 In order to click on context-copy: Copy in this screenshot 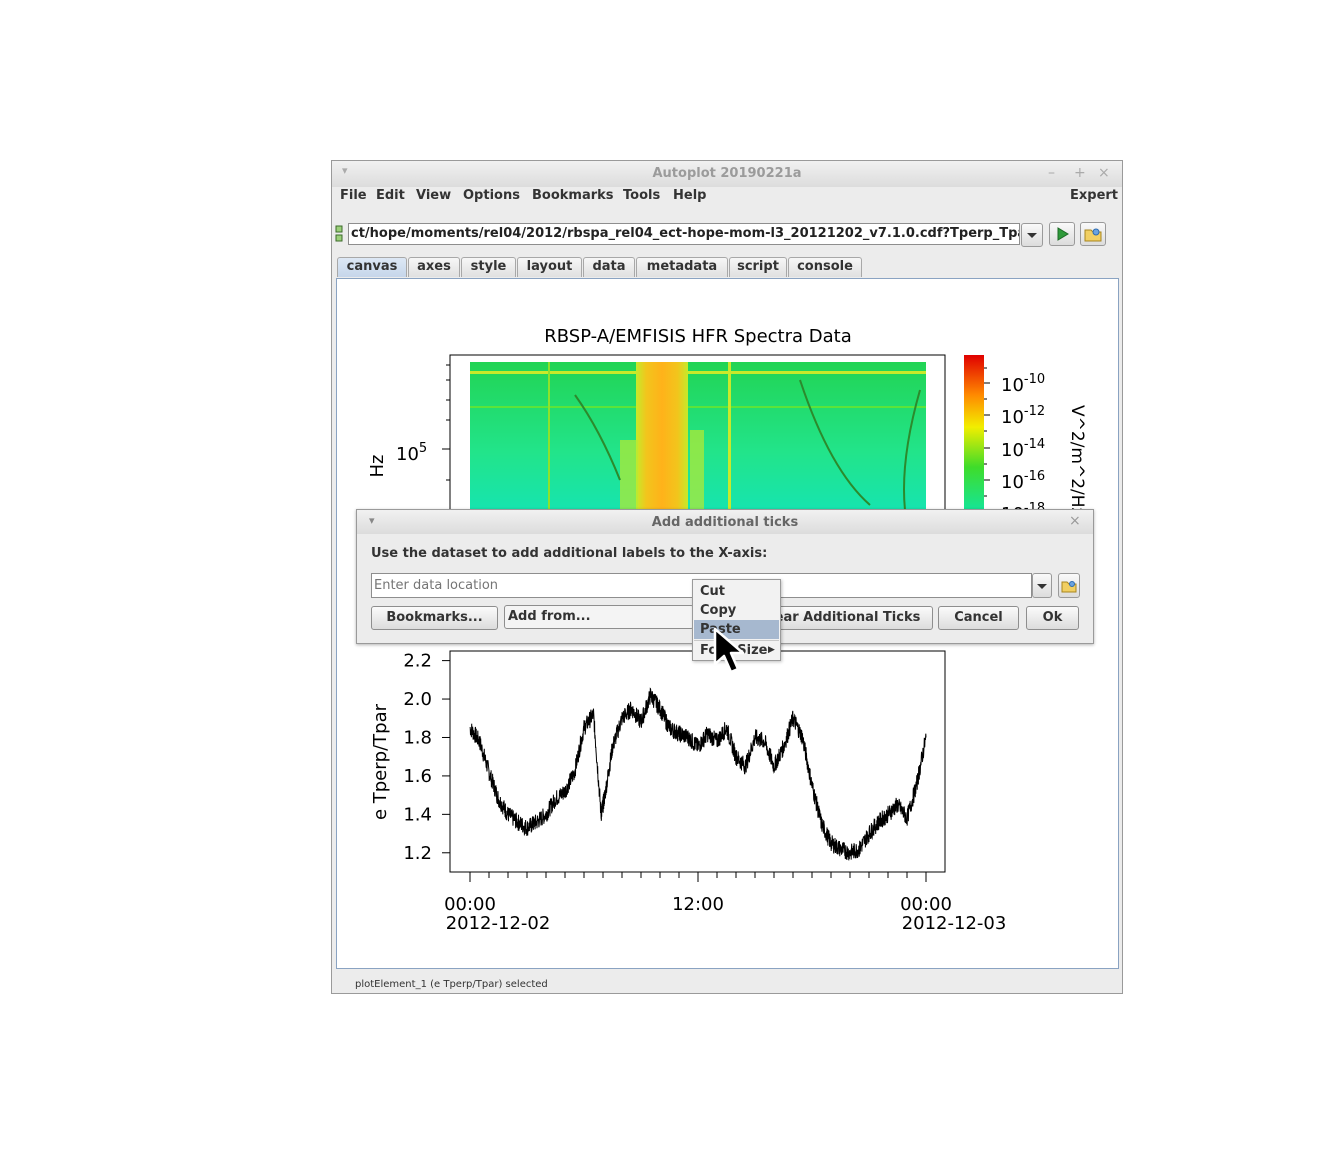, I will do `click(736, 610)`.